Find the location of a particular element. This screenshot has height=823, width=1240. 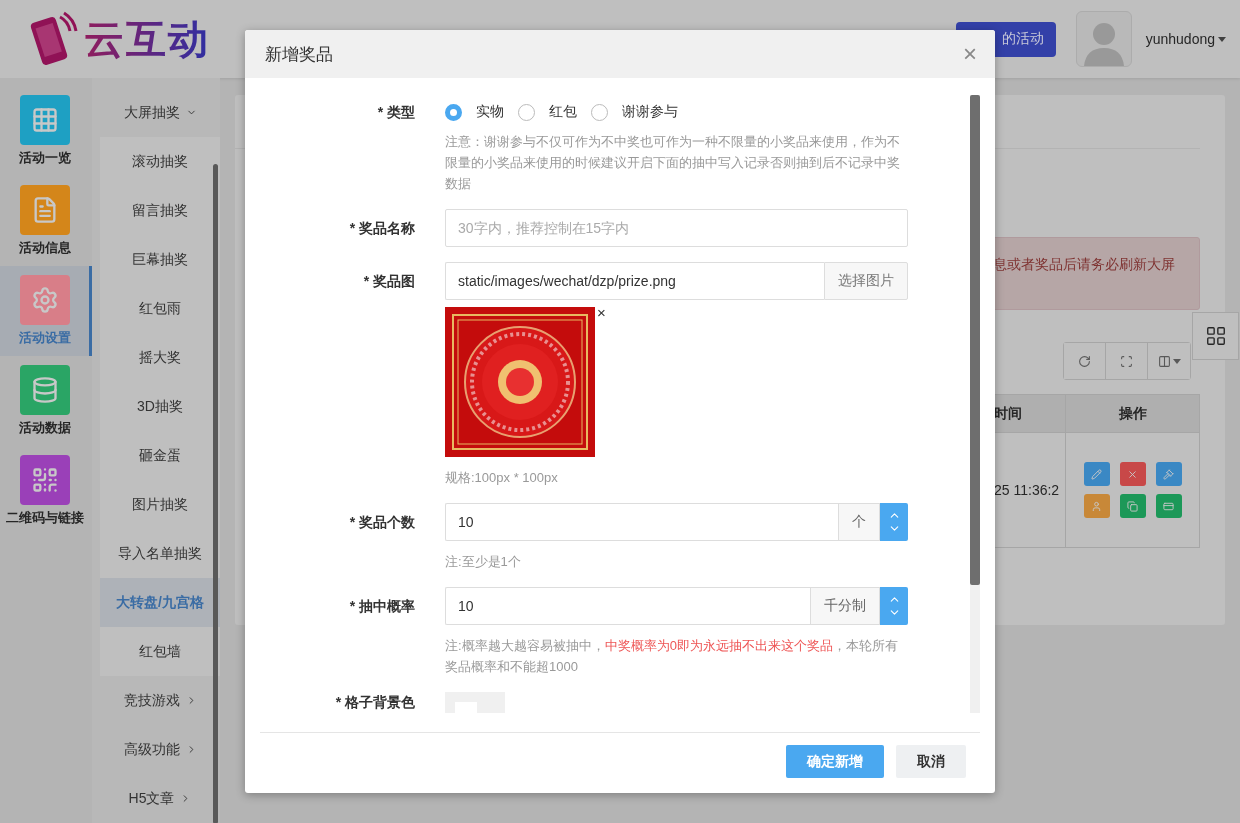

submenu-item: H5文章 is located at coordinates (160, 798).